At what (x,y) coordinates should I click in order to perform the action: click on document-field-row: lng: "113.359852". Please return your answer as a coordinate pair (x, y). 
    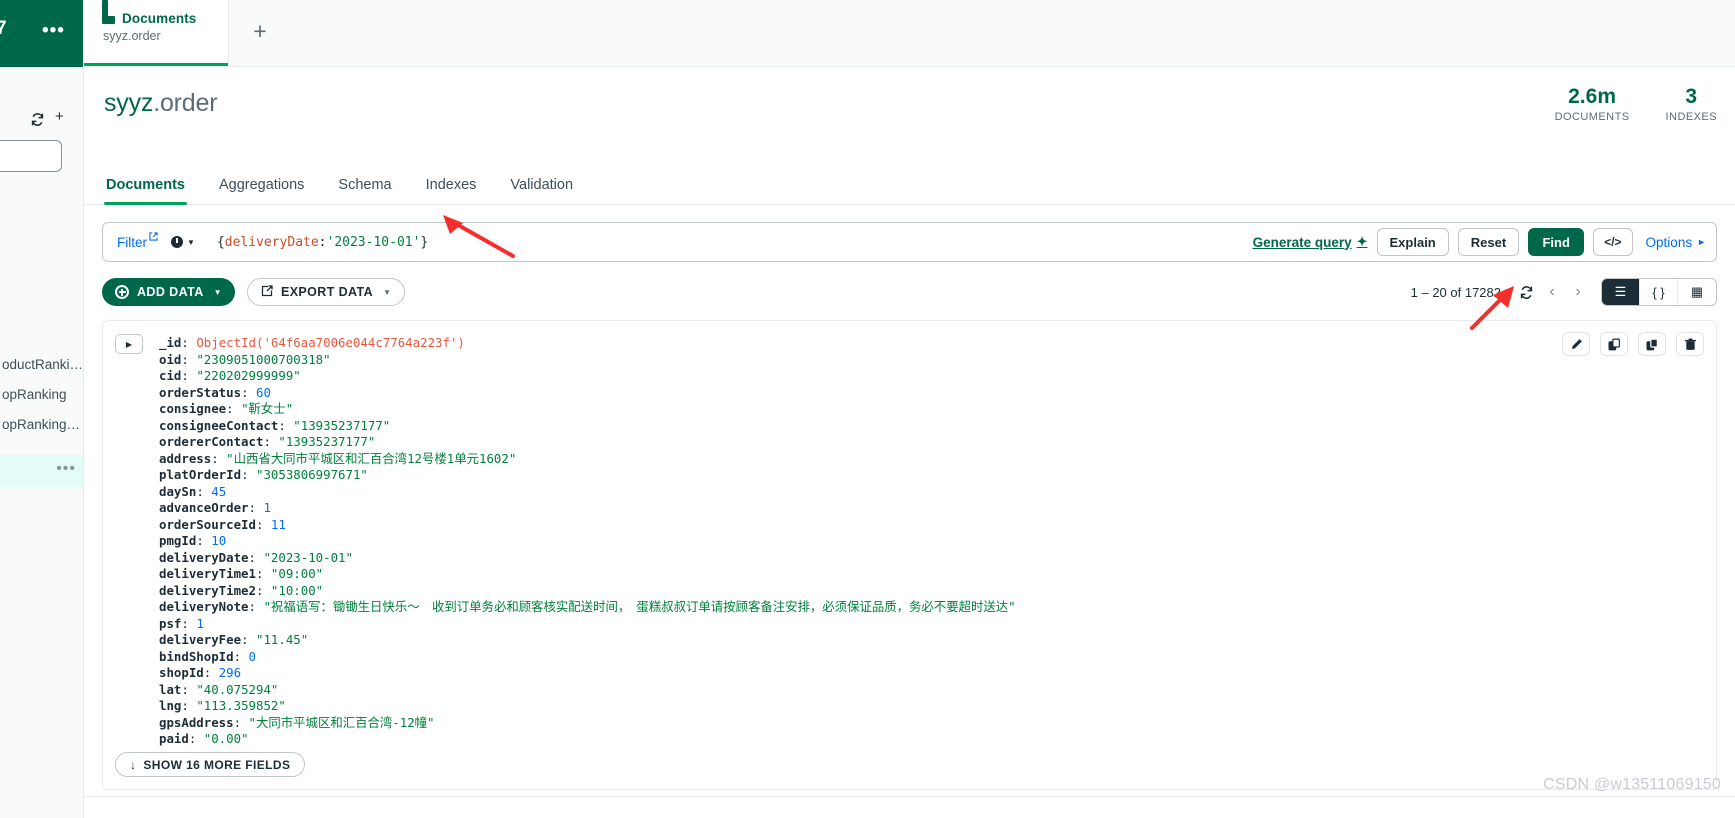
    Looking at the image, I should click on (937, 706).